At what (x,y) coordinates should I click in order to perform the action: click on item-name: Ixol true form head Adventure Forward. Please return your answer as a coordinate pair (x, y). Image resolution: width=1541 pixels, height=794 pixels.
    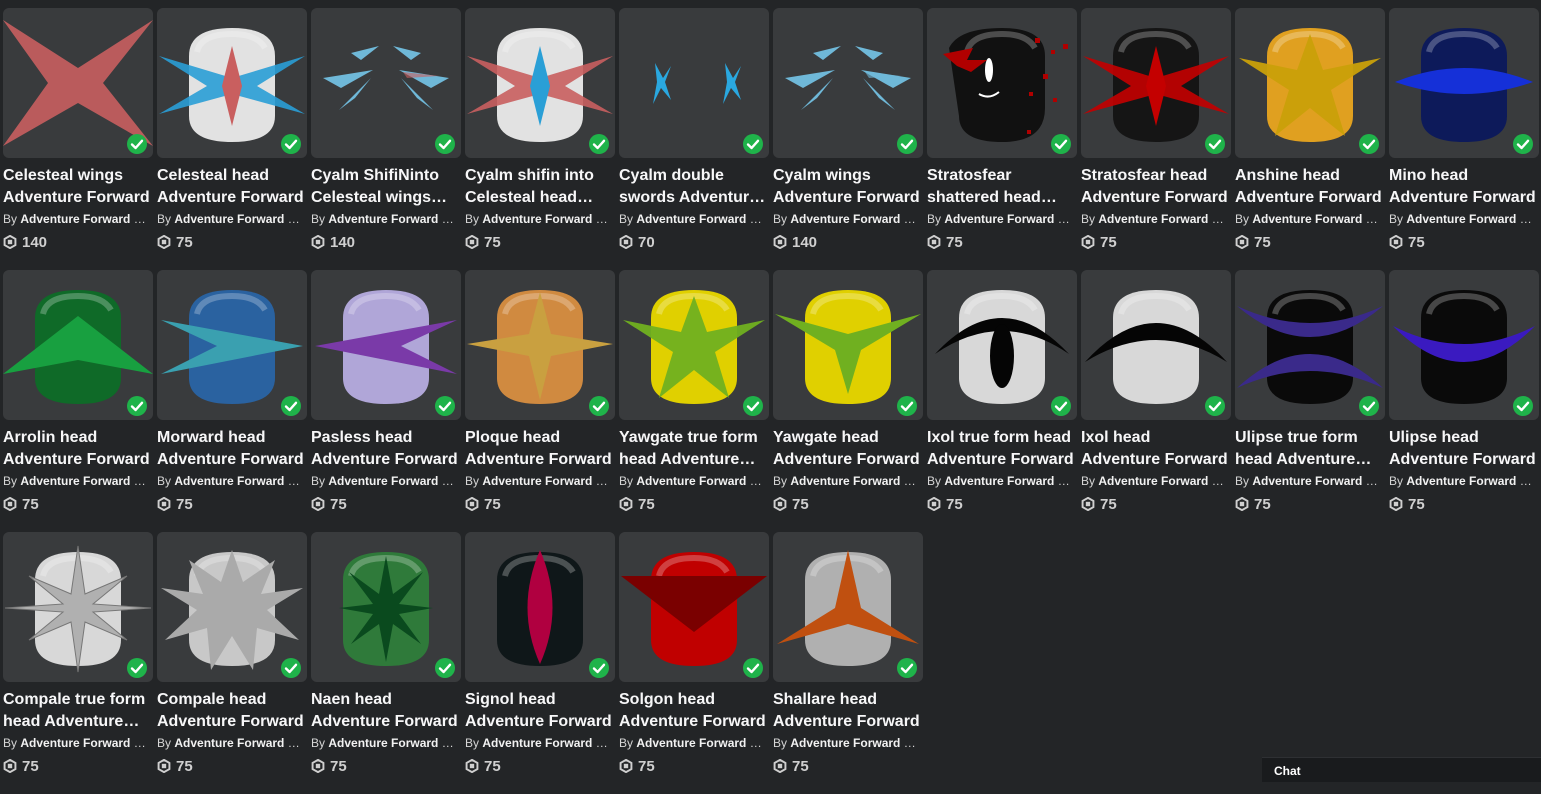
    Looking at the image, I should click on (1001, 449).